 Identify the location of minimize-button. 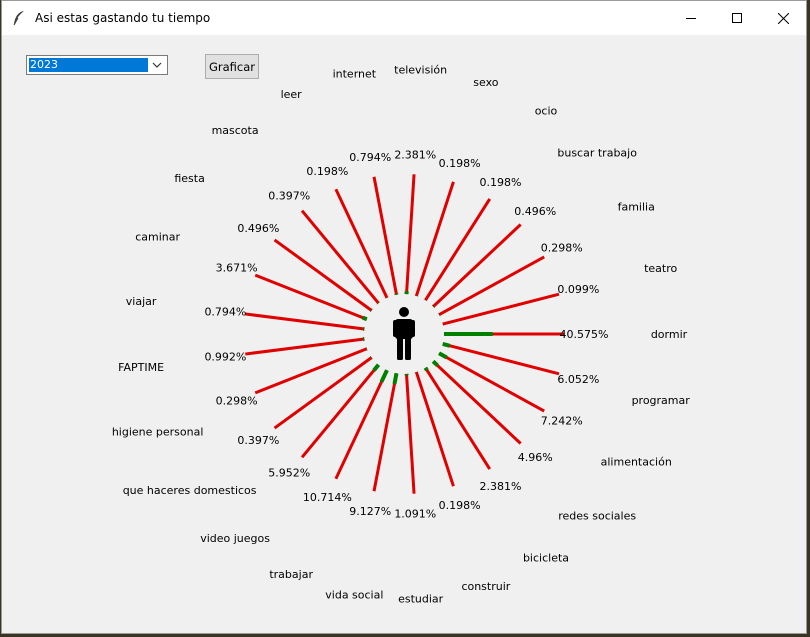
(691, 18).